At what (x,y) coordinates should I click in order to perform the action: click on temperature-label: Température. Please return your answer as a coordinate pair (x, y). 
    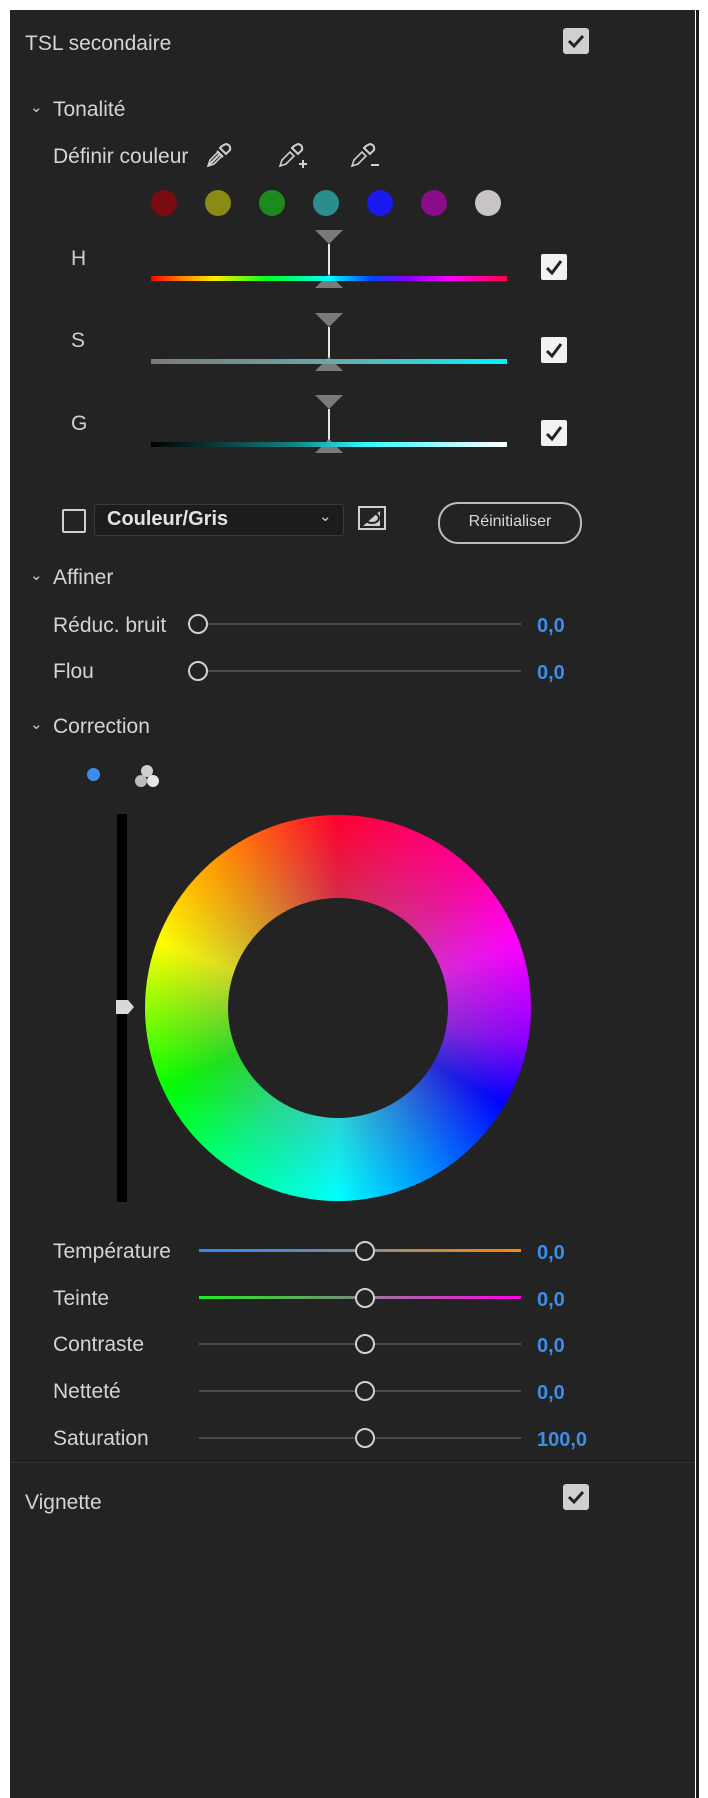
    Looking at the image, I should click on (112, 1251).